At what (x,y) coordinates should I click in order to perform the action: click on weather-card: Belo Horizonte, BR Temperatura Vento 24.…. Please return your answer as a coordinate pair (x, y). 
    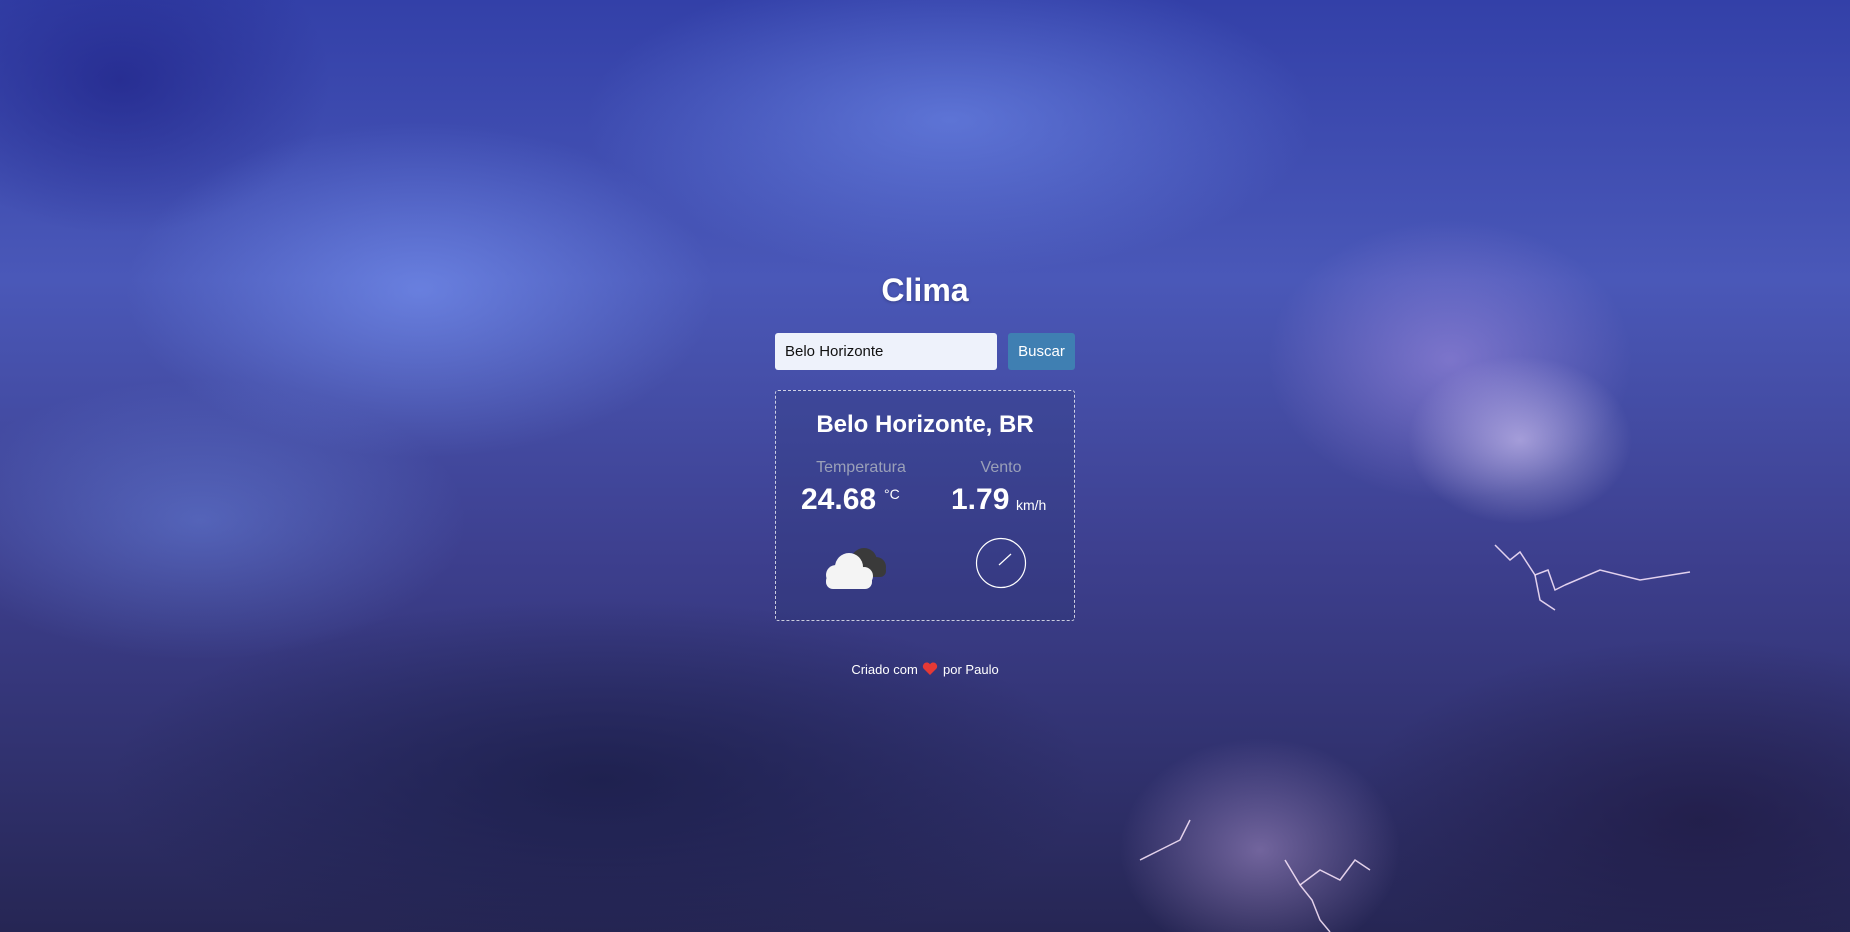
    Looking at the image, I should click on (925, 505).